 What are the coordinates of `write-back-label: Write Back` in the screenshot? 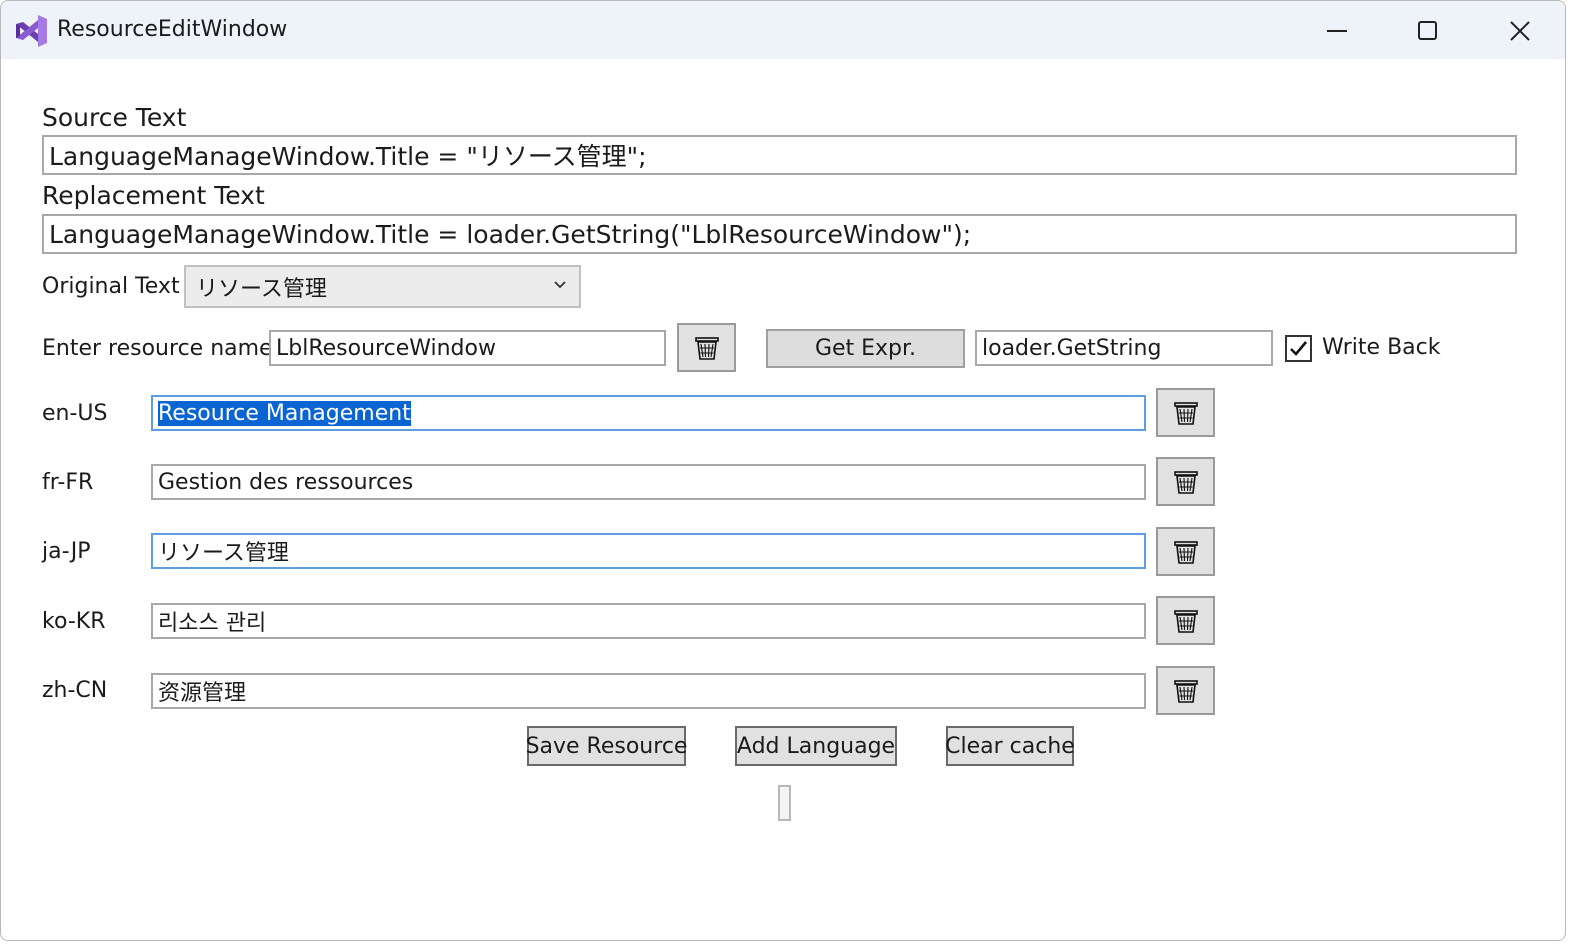 It's located at (1381, 347).